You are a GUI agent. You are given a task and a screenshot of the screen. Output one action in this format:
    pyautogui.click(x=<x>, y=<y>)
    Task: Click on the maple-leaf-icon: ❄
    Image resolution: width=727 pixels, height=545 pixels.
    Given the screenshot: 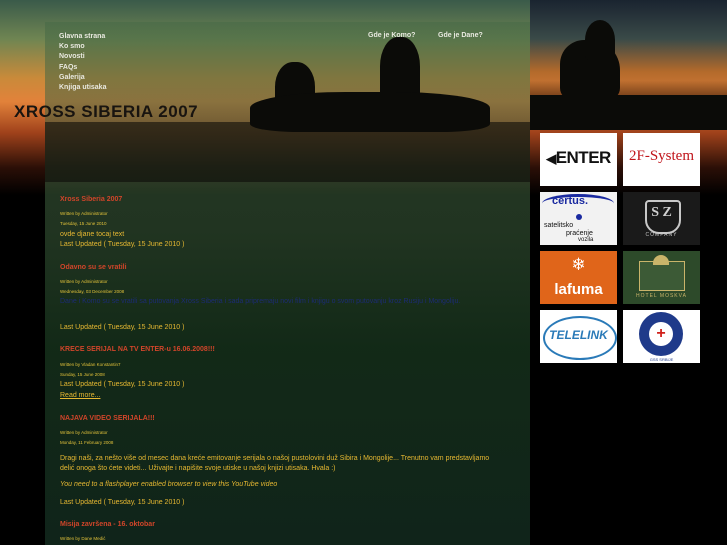 What is the action you would take?
    pyautogui.click(x=578, y=264)
    